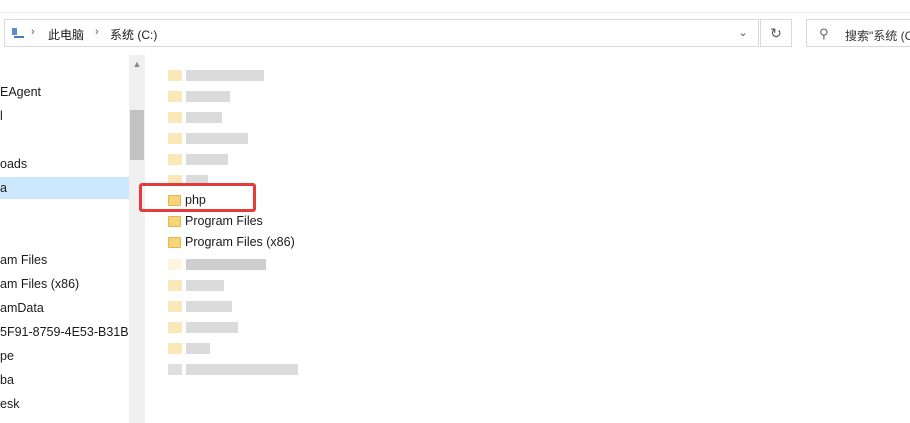 This screenshot has width=910, height=423. Describe the element at coordinates (7, 356) in the screenshot. I see `nav-item: pe` at that location.